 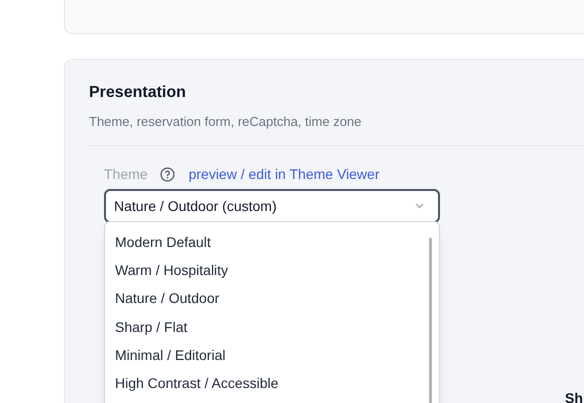 What do you see at coordinates (167, 174) in the screenshot?
I see `help-icon` at bounding box center [167, 174].